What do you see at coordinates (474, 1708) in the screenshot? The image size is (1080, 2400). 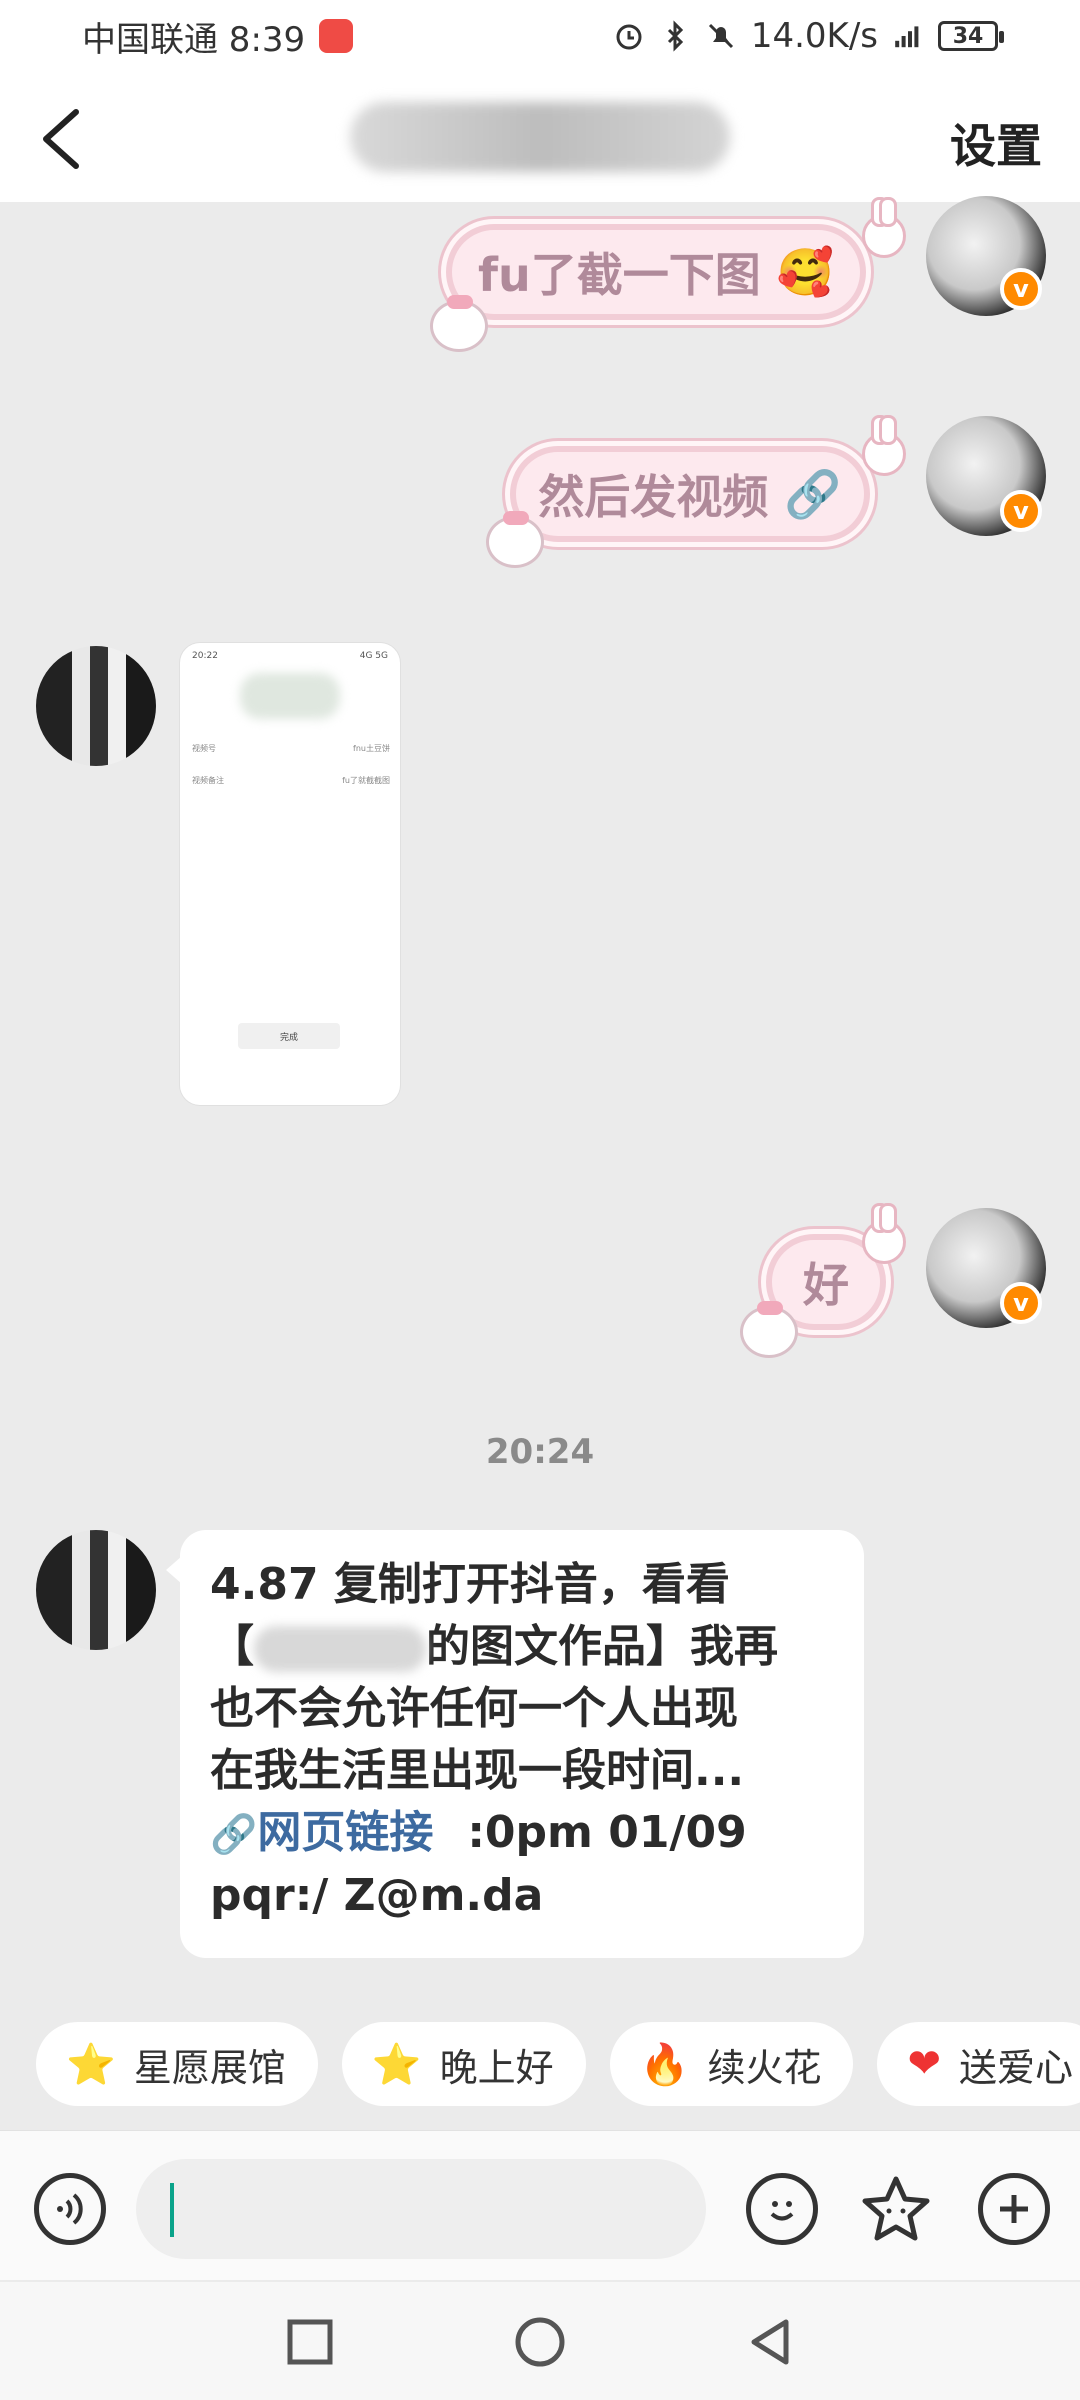 I see `message-line: 也不会允许任何一个人出现` at bounding box center [474, 1708].